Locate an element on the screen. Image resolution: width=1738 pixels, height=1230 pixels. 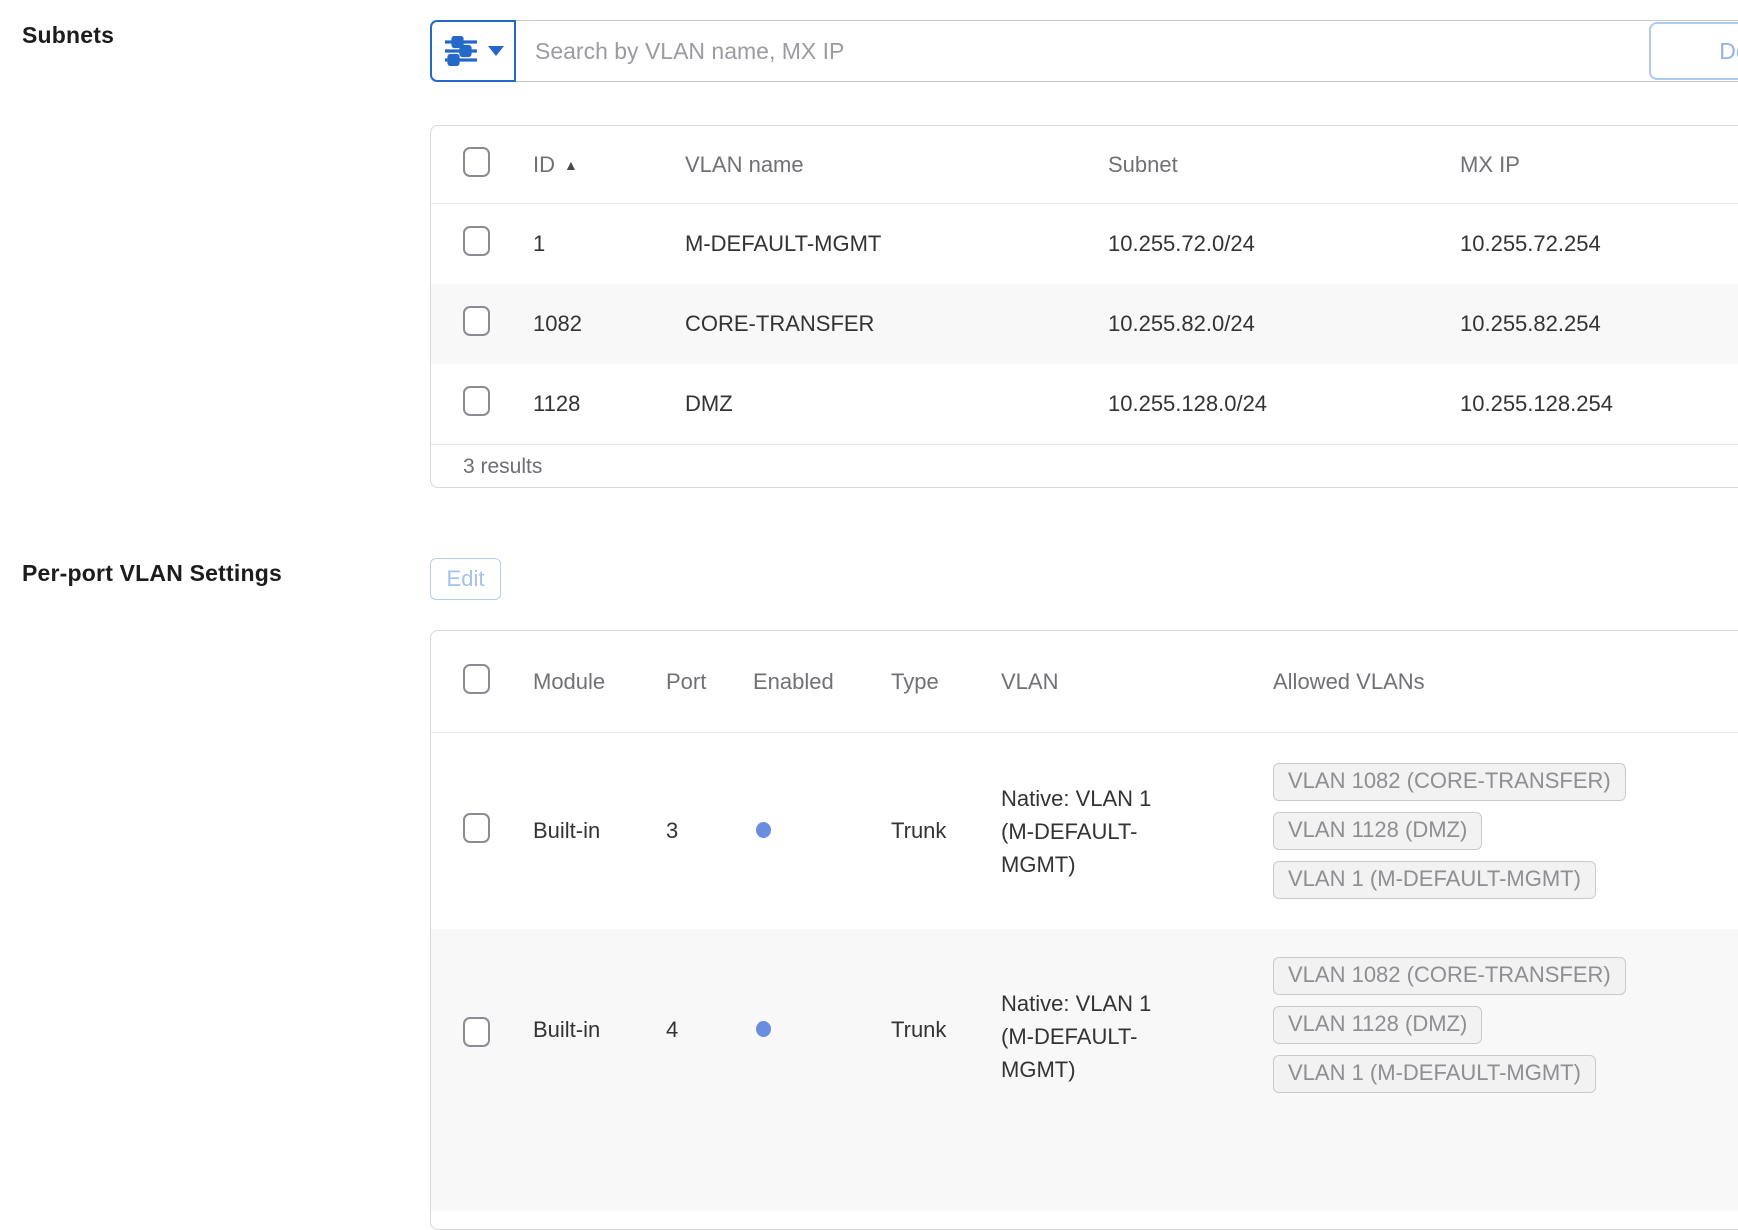
vlan-name: M-DEFAULT-MGMT is located at coordinates (783, 243).